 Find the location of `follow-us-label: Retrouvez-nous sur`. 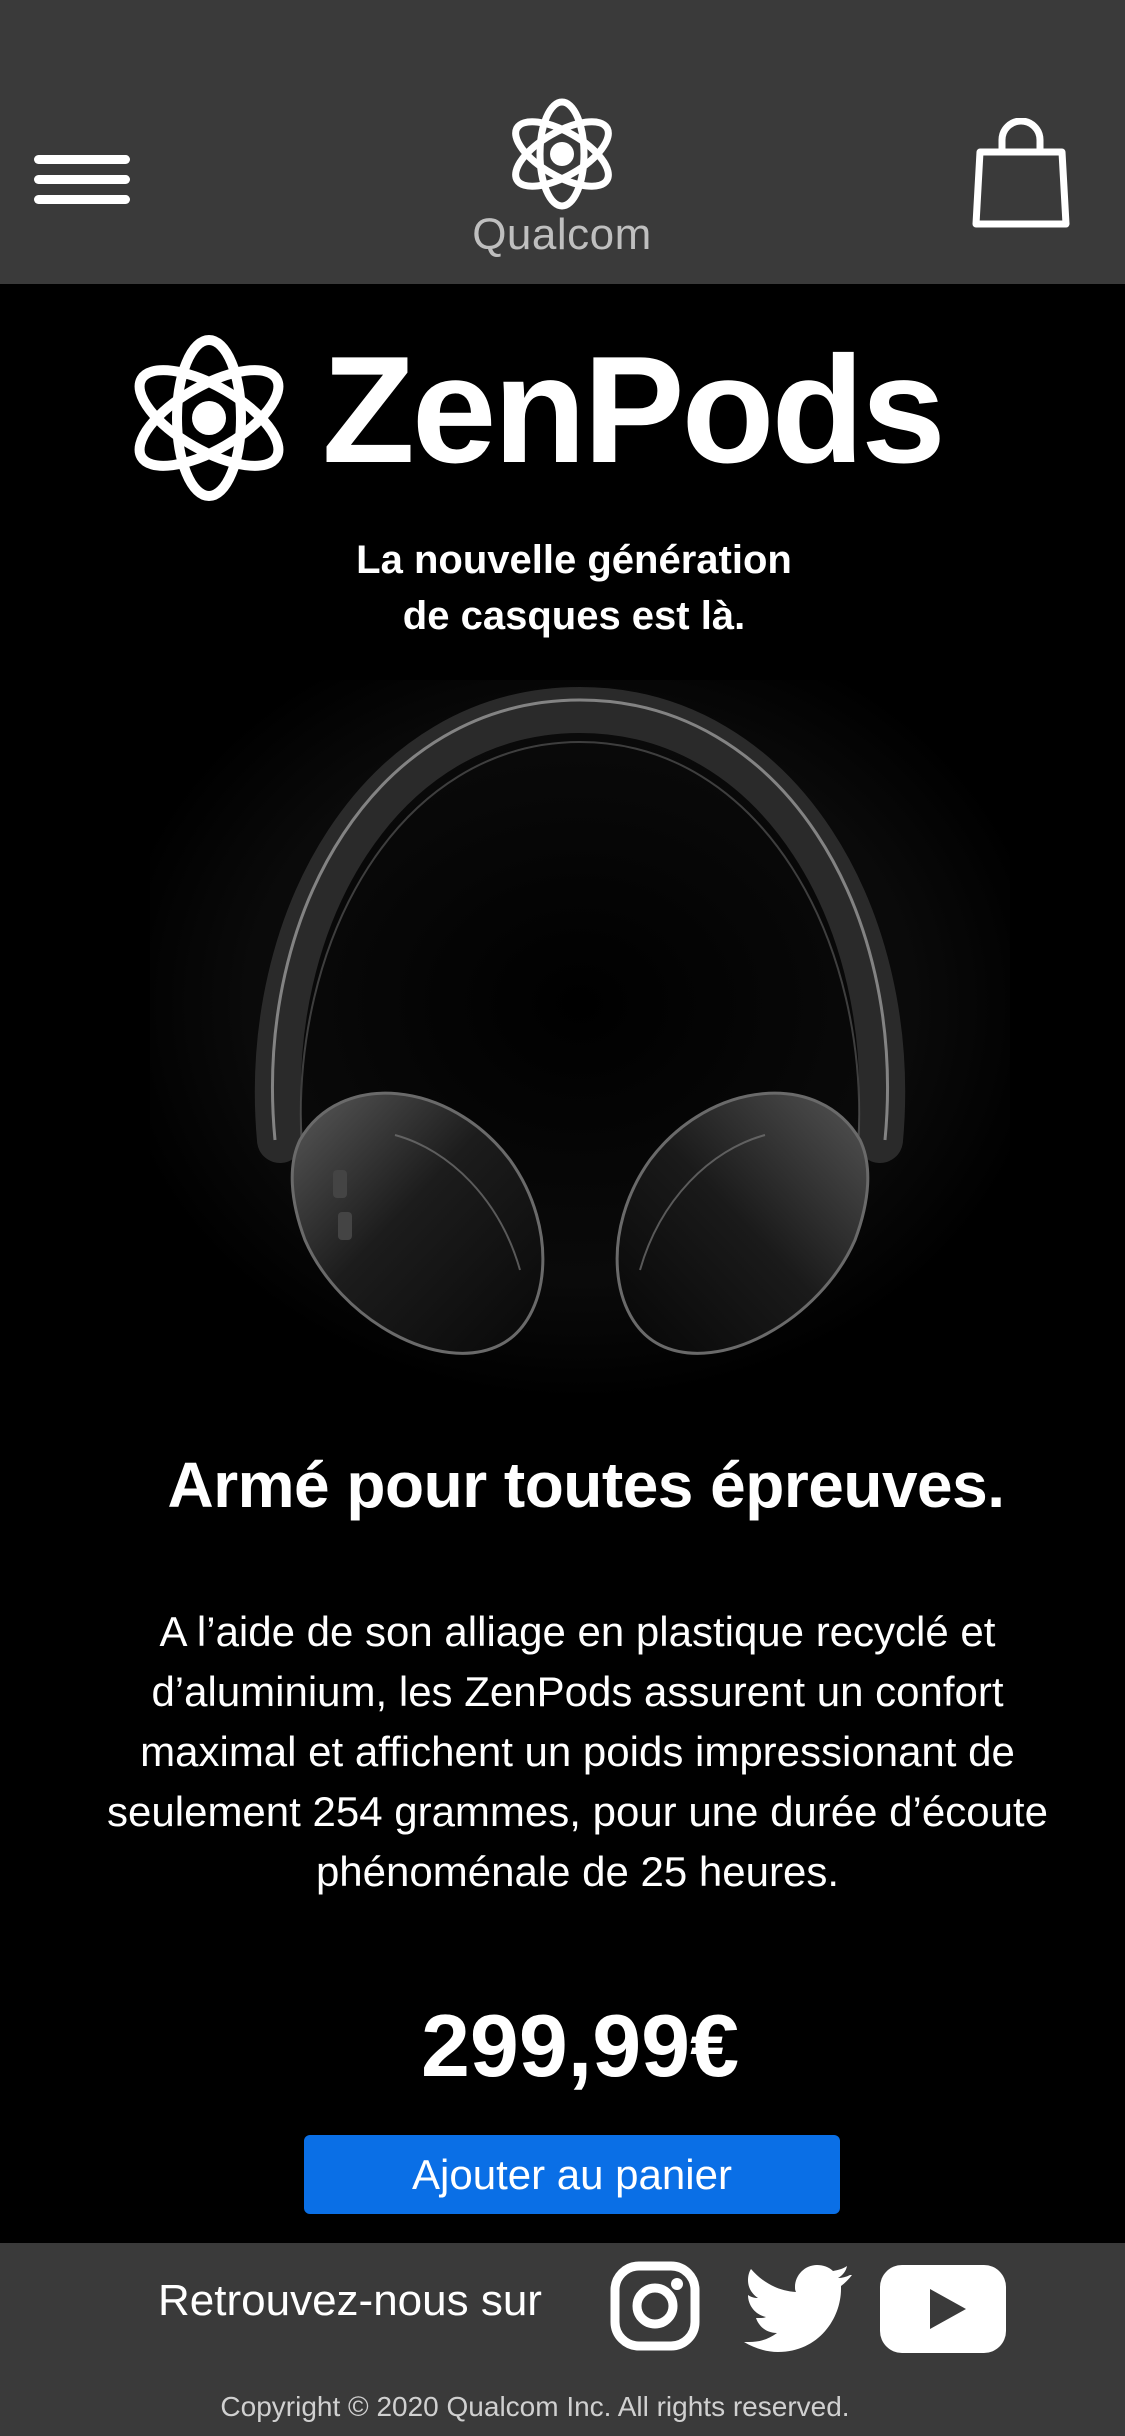

follow-us-label: Retrouvez-nous sur is located at coordinates (350, 2300).